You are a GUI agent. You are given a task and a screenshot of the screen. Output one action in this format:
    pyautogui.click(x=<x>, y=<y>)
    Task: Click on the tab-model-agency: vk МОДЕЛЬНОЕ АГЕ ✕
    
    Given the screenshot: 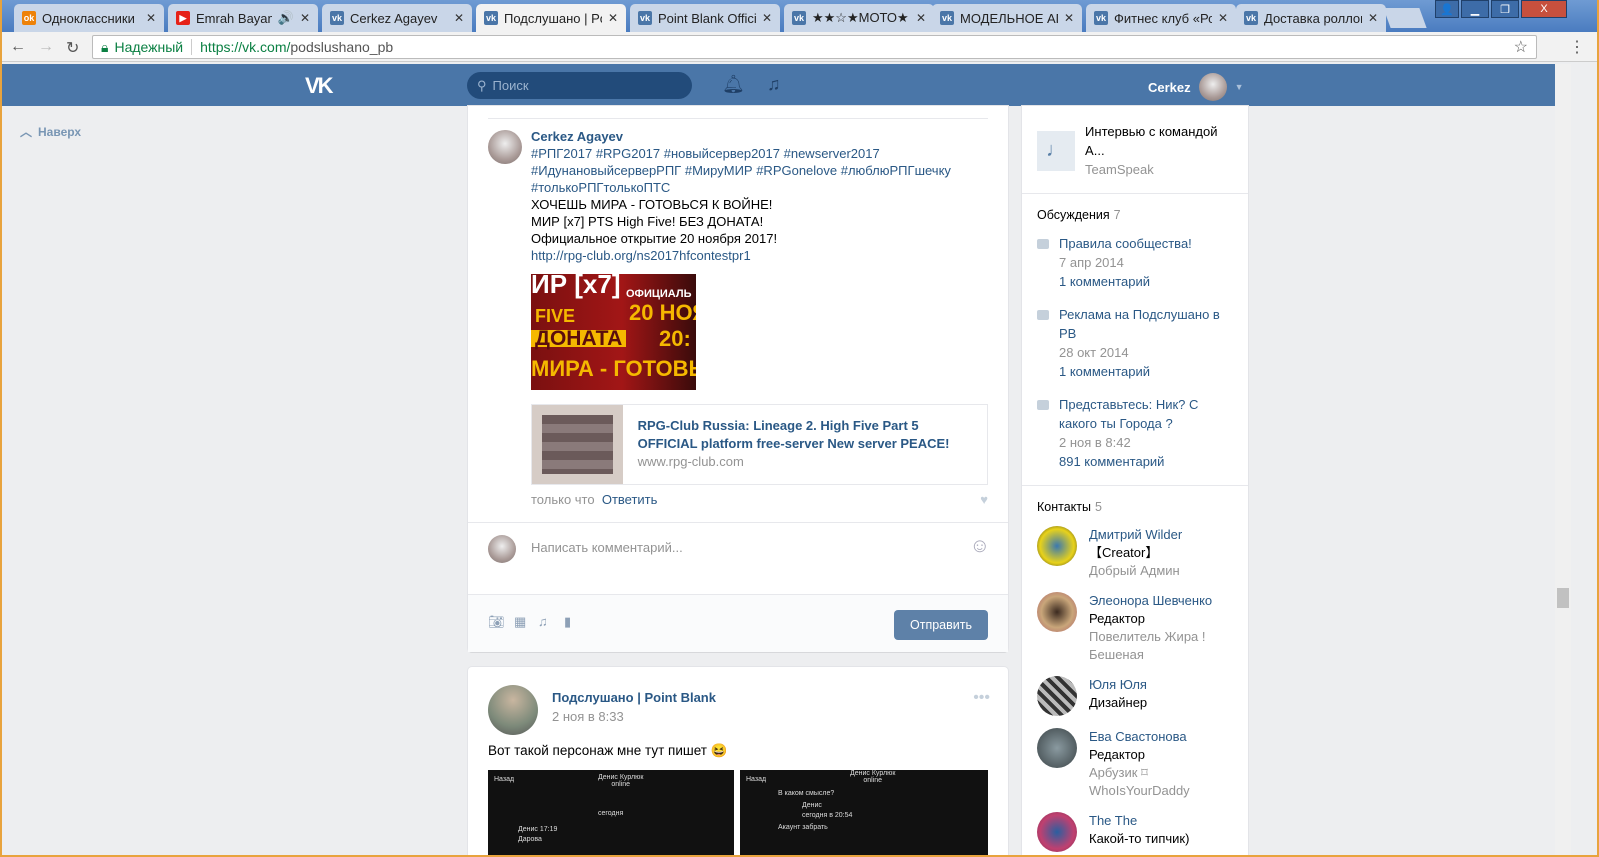 What is the action you would take?
    pyautogui.click(x=1007, y=18)
    